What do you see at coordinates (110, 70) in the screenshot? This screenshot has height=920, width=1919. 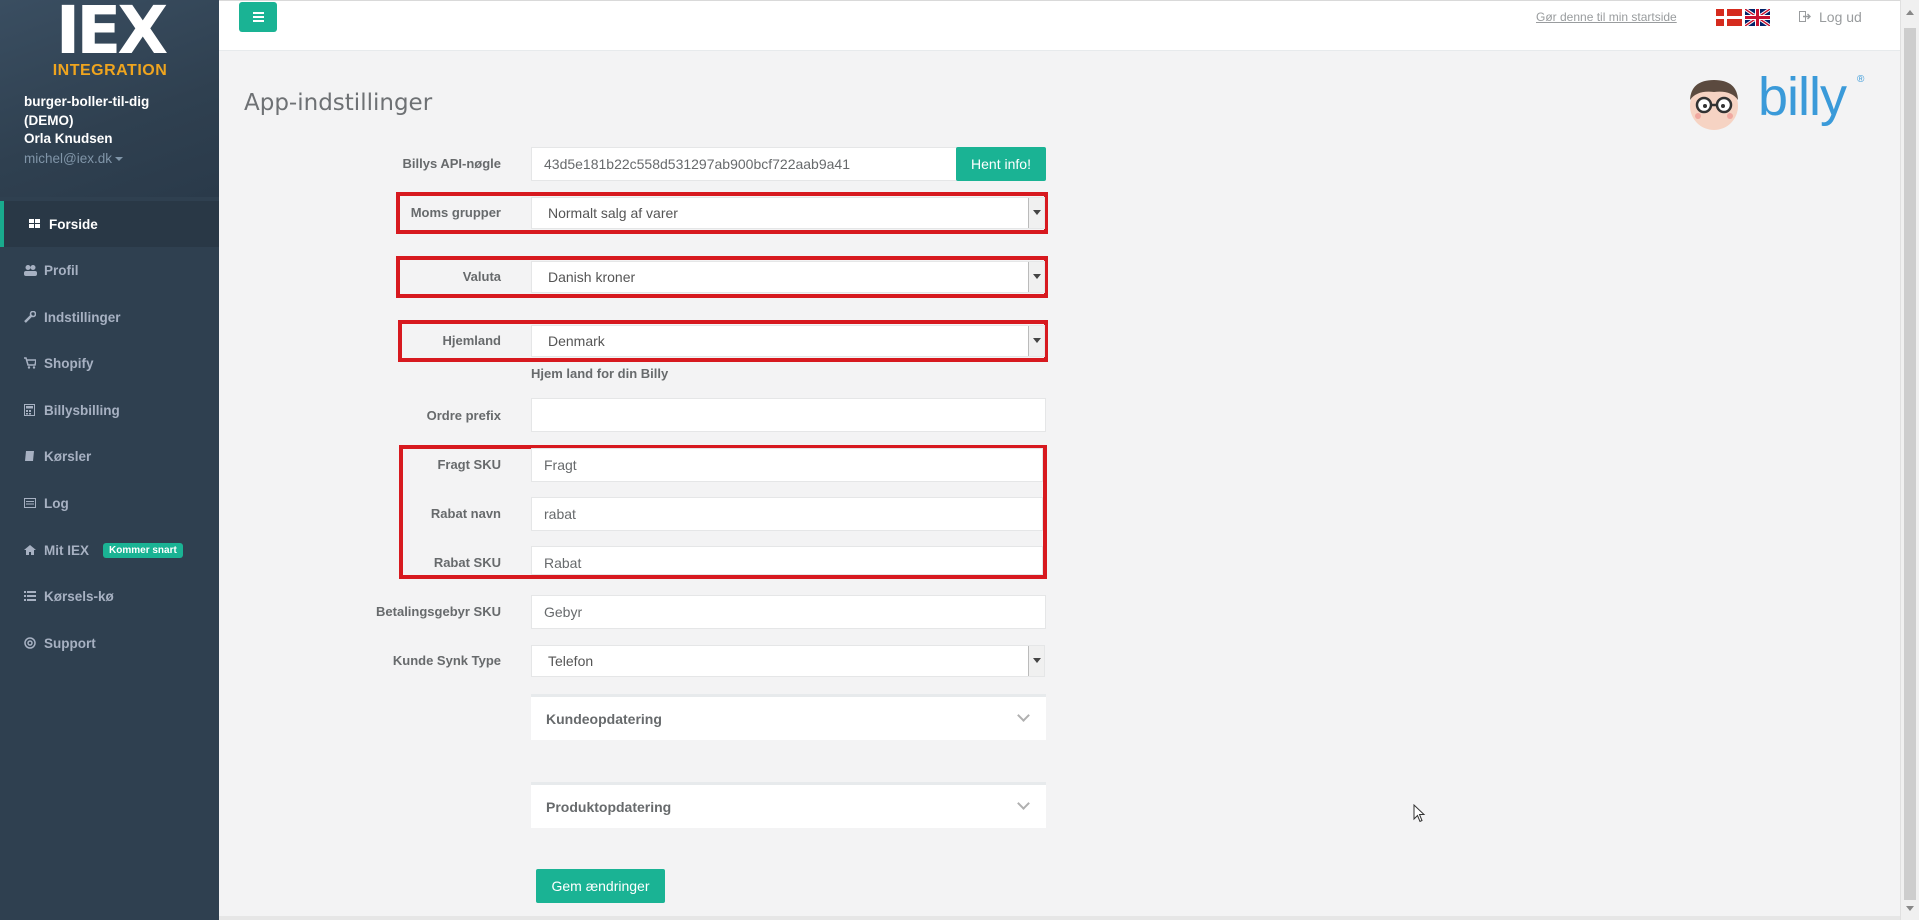 I see `logo-sub-text: INTEGRATION` at bounding box center [110, 70].